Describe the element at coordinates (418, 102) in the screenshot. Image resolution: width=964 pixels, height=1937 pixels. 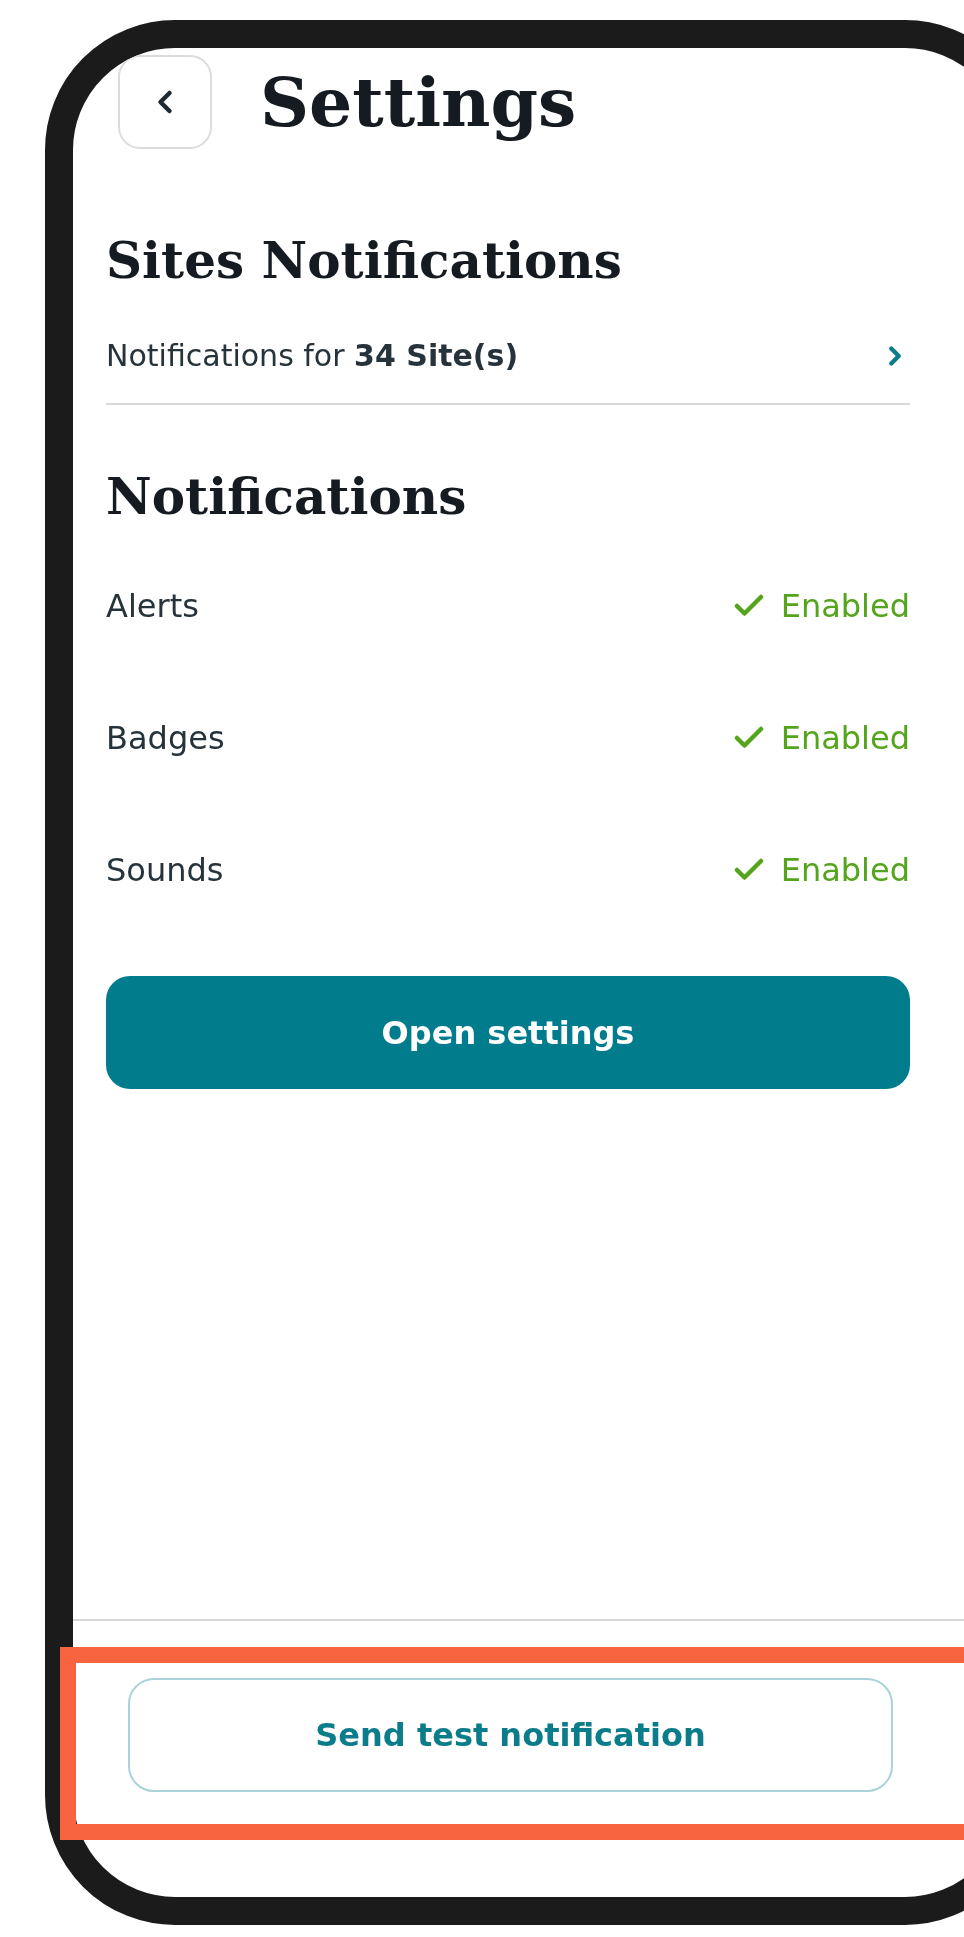
I see `page-title: Settings` at that location.